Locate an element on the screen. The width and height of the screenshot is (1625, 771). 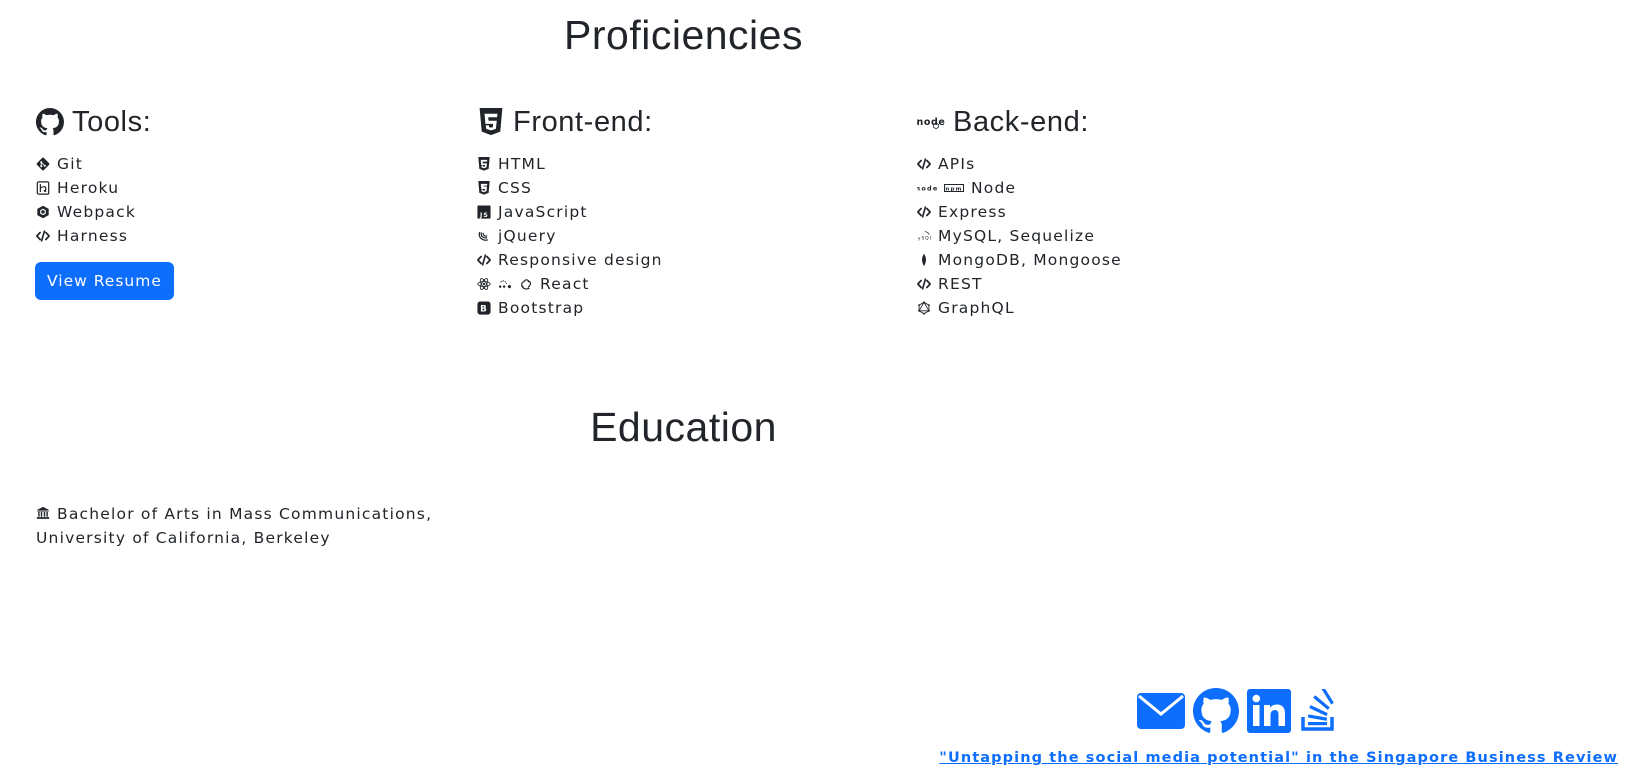
education-title: Education is located at coordinates (683, 427).